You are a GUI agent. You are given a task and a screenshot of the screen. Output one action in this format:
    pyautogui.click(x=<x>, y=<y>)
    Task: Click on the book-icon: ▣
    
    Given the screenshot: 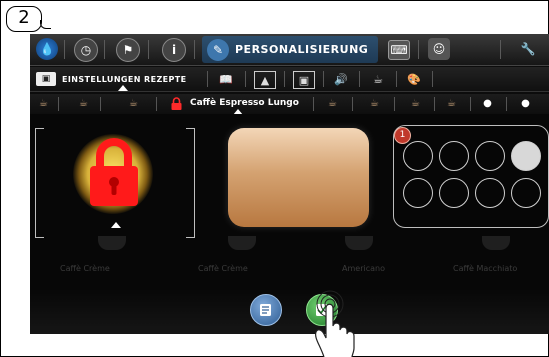 What is the action you would take?
    pyautogui.click(x=46, y=79)
    